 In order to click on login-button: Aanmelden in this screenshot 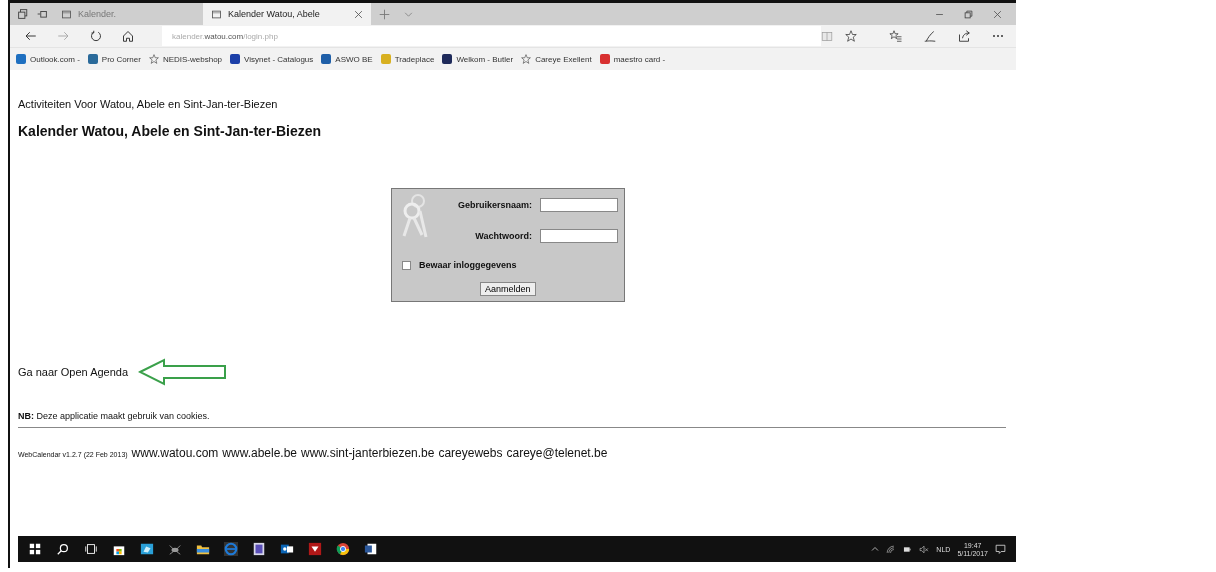, I will do `click(508, 289)`.